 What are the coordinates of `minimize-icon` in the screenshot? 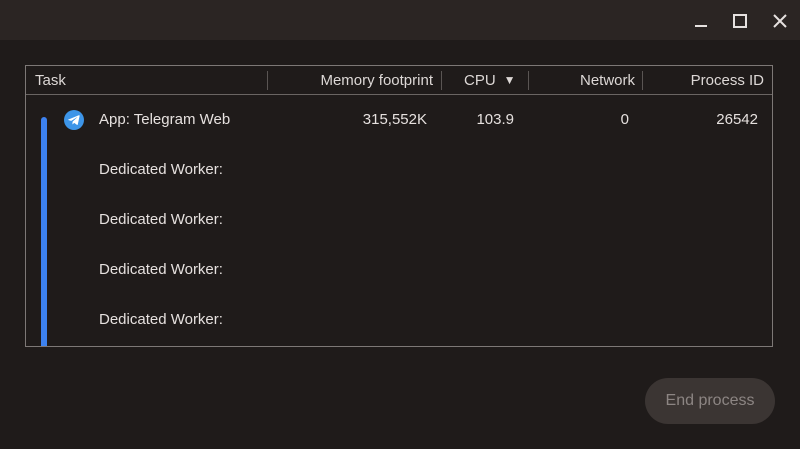 It's located at (701, 26).